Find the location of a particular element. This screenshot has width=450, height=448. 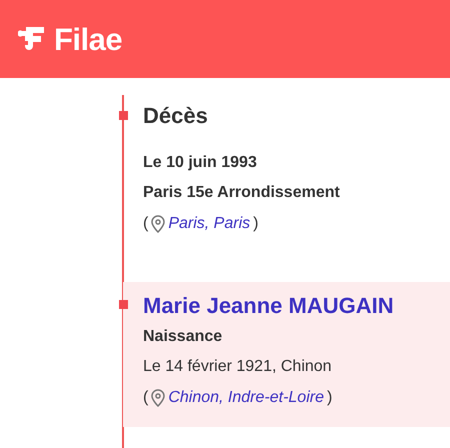

event-title: Décès is located at coordinates (176, 116).